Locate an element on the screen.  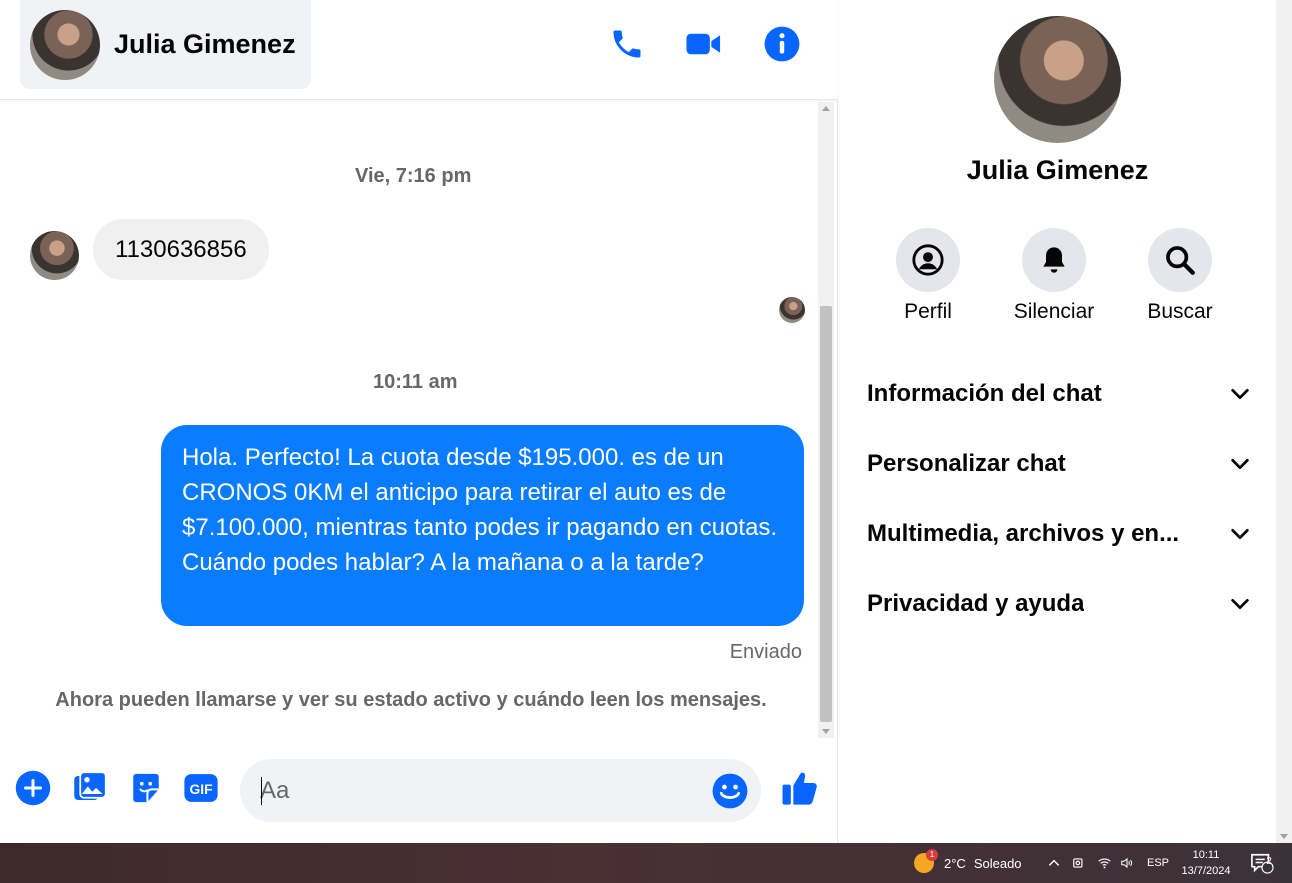
weather-temperature: 2°C is located at coordinates (955, 863).